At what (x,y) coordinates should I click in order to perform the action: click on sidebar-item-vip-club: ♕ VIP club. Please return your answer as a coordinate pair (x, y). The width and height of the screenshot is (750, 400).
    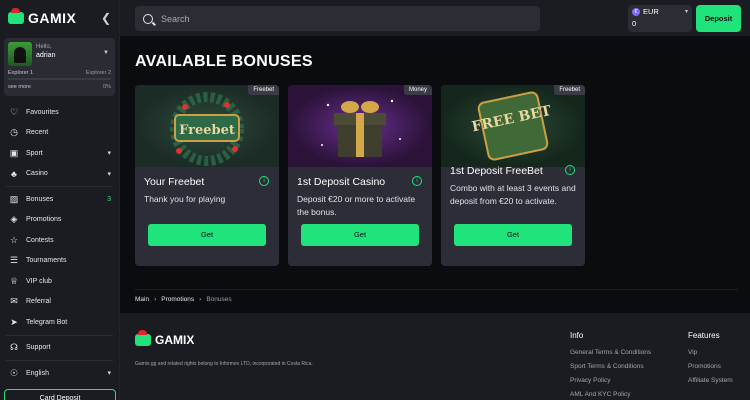
    Looking at the image, I should click on (59, 281).